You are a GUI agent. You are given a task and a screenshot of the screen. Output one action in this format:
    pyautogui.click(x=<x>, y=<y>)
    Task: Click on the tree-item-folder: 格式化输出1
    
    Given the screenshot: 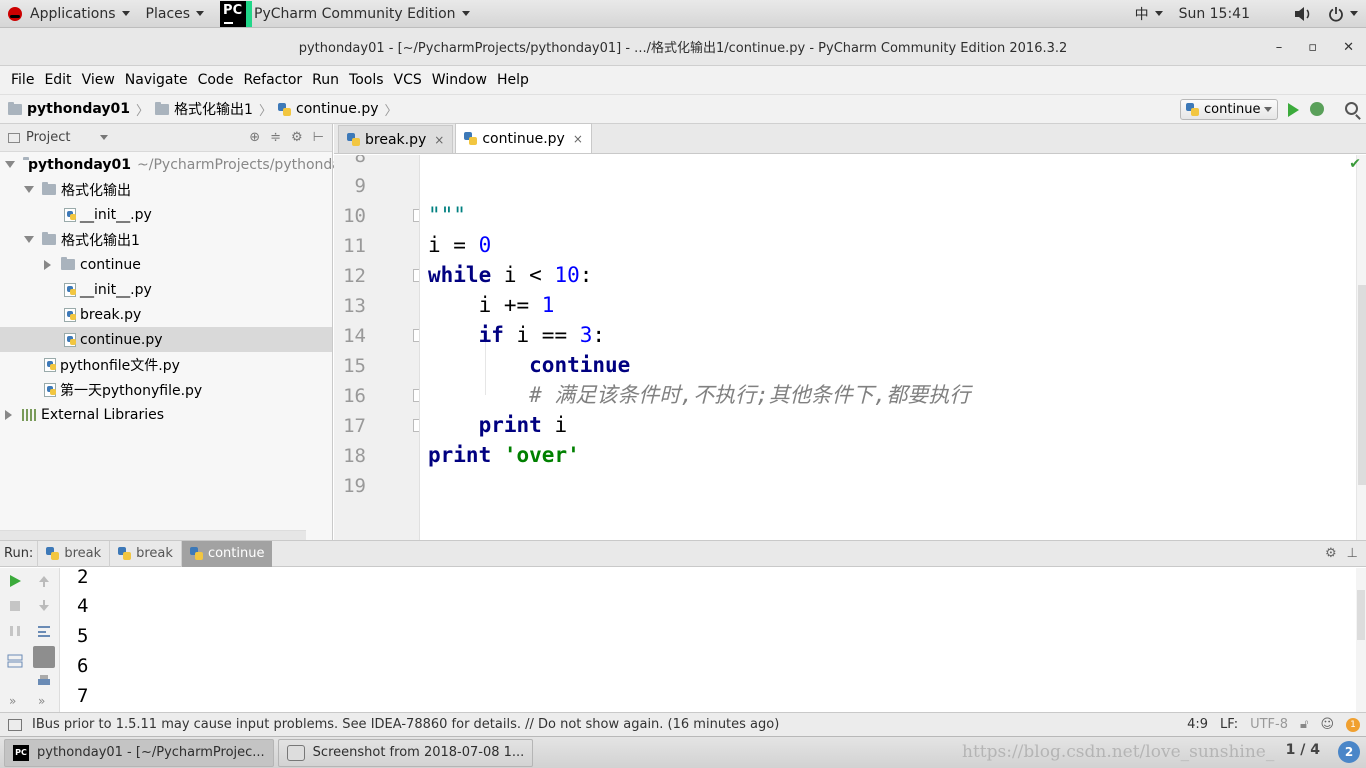 What is the action you would take?
    pyautogui.click(x=166, y=239)
    